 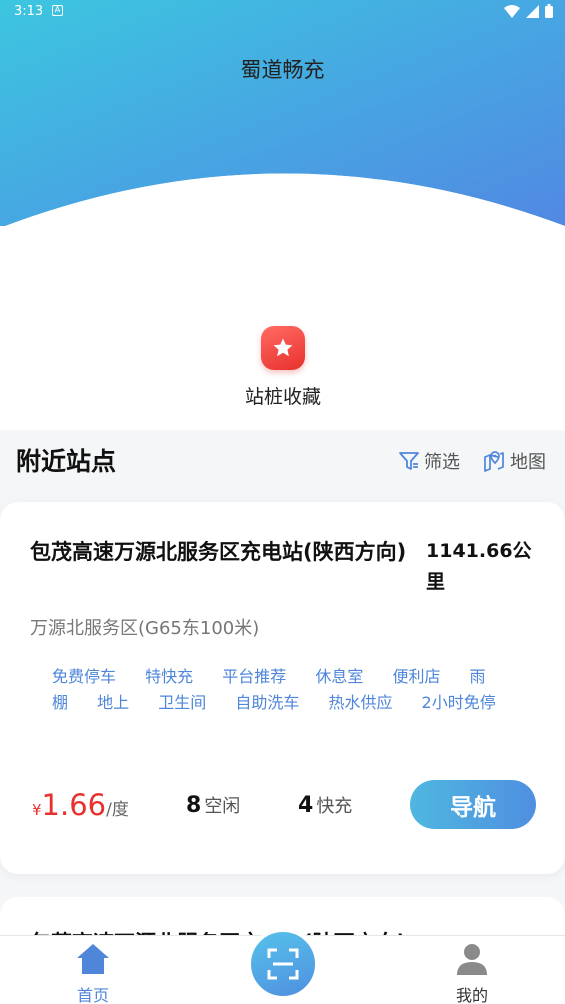 What do you see at coordinates (254, 676) in the screenshot?
I see `tag-item: 平台推荐` at bounding box center [254, 676].